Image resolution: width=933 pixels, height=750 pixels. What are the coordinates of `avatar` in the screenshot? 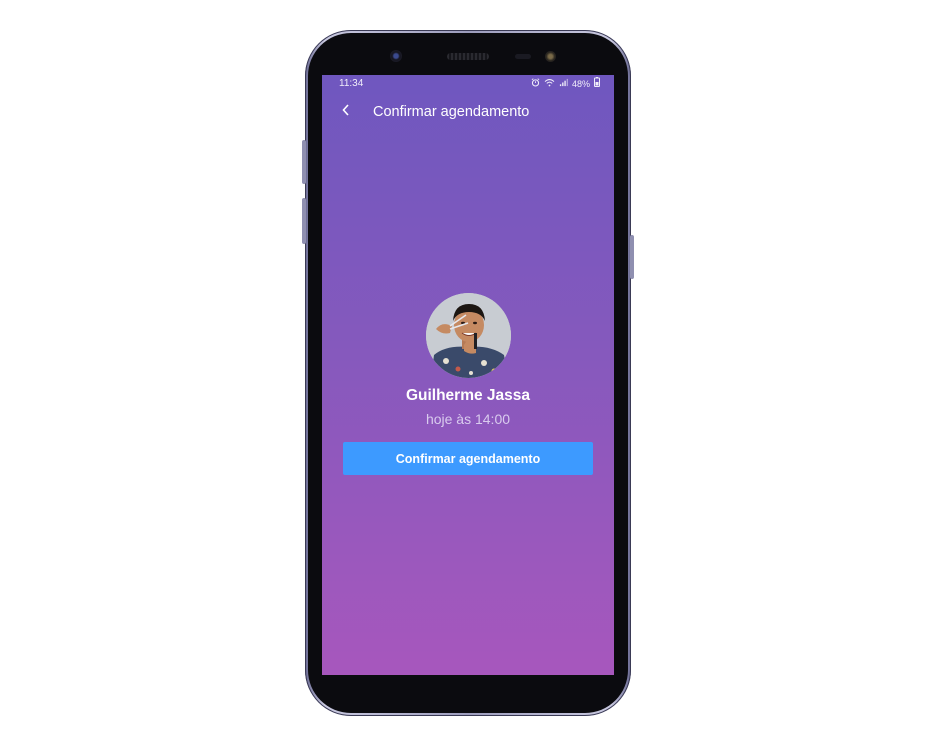 It's located at (468, 335).